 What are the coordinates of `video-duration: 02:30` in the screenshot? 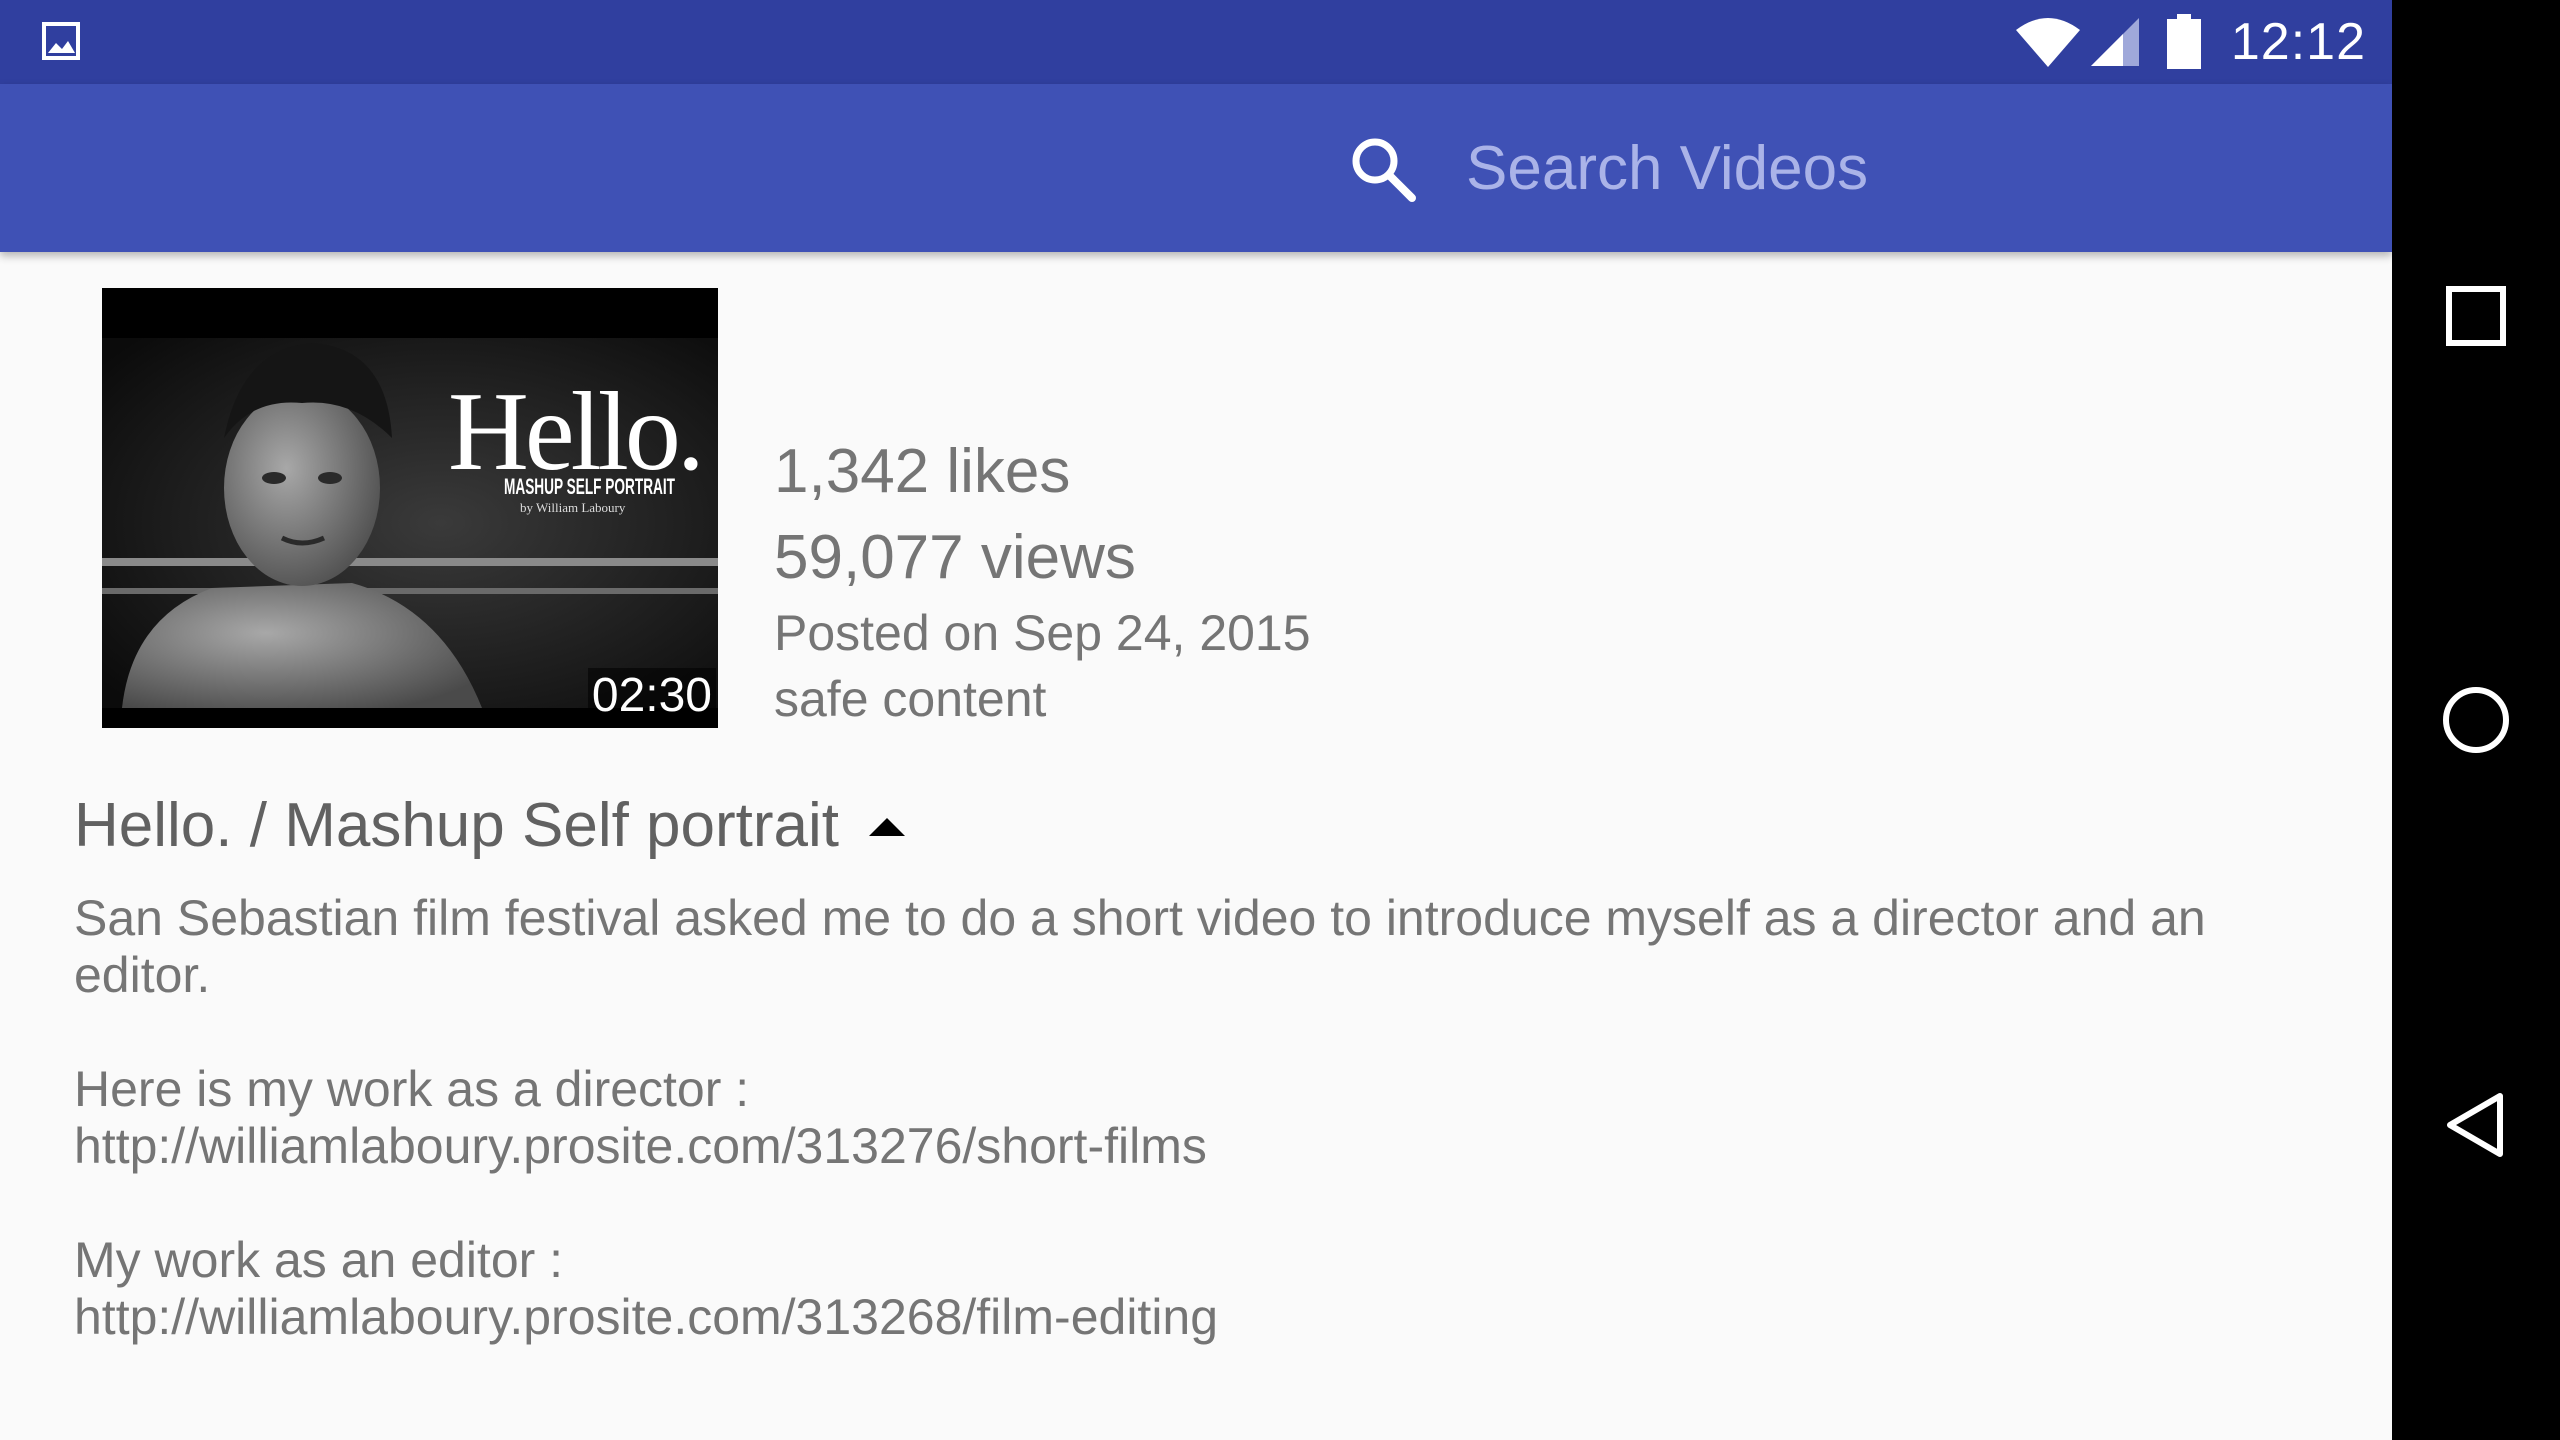 It's located at (651, 696).